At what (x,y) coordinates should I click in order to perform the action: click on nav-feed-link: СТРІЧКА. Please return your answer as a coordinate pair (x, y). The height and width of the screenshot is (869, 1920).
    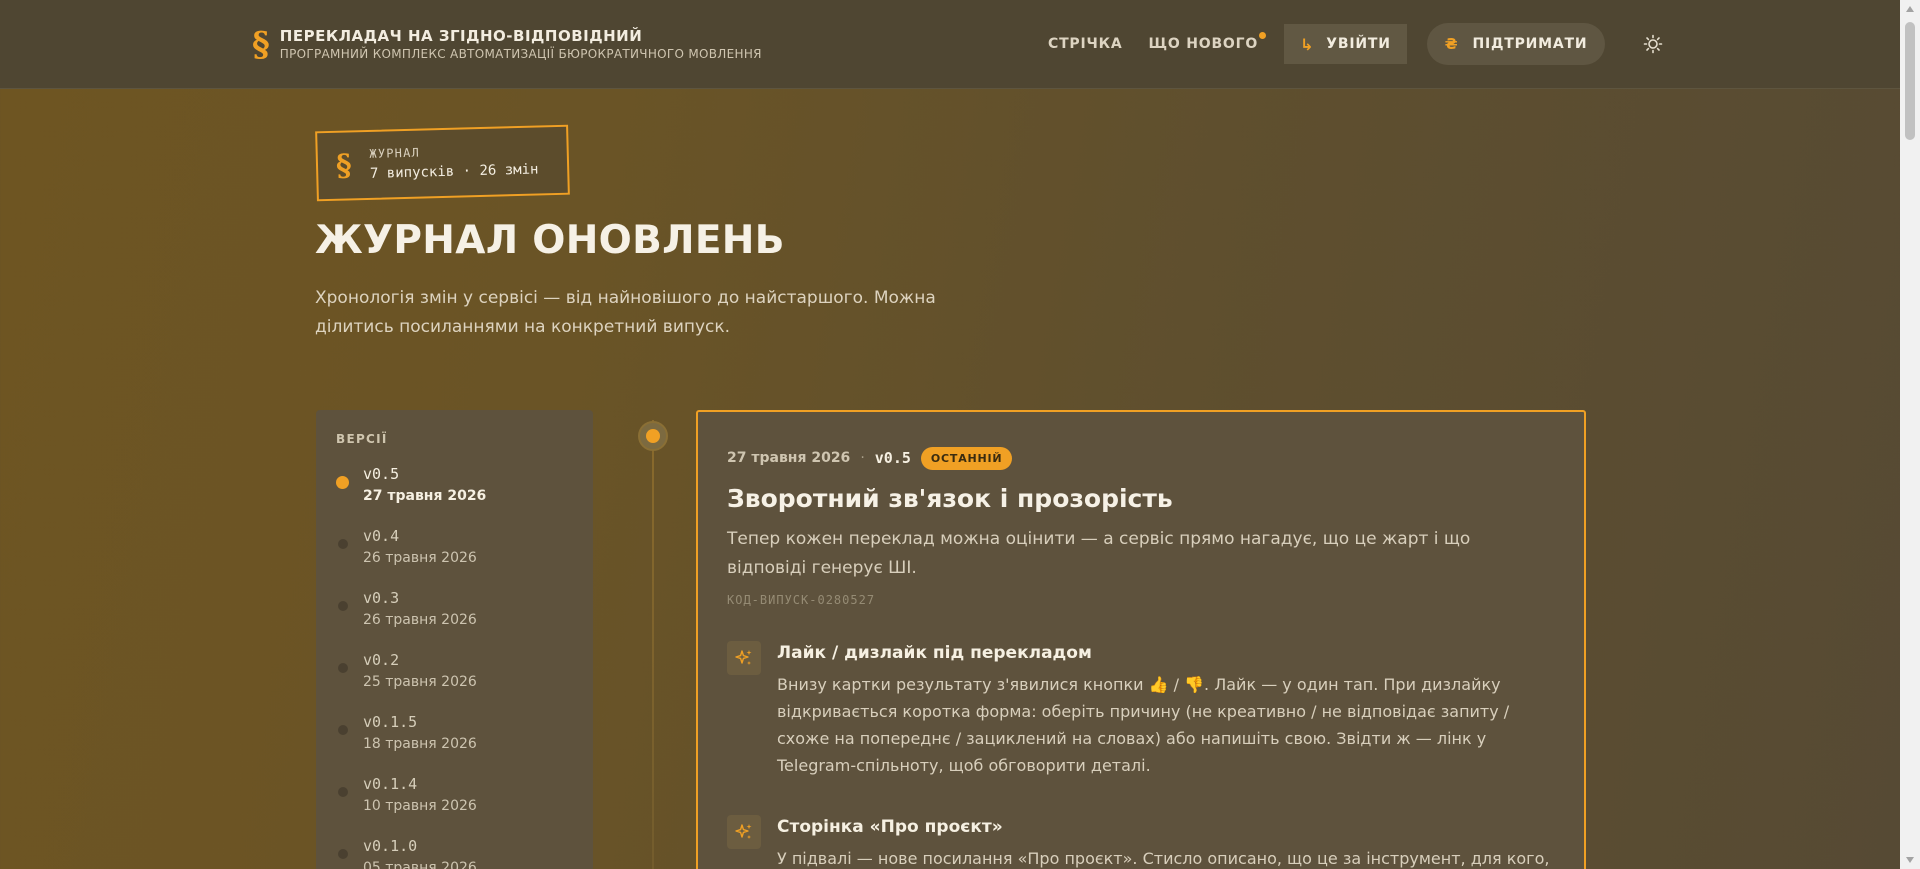
    Looking at the image, I should click on (1085, 44).